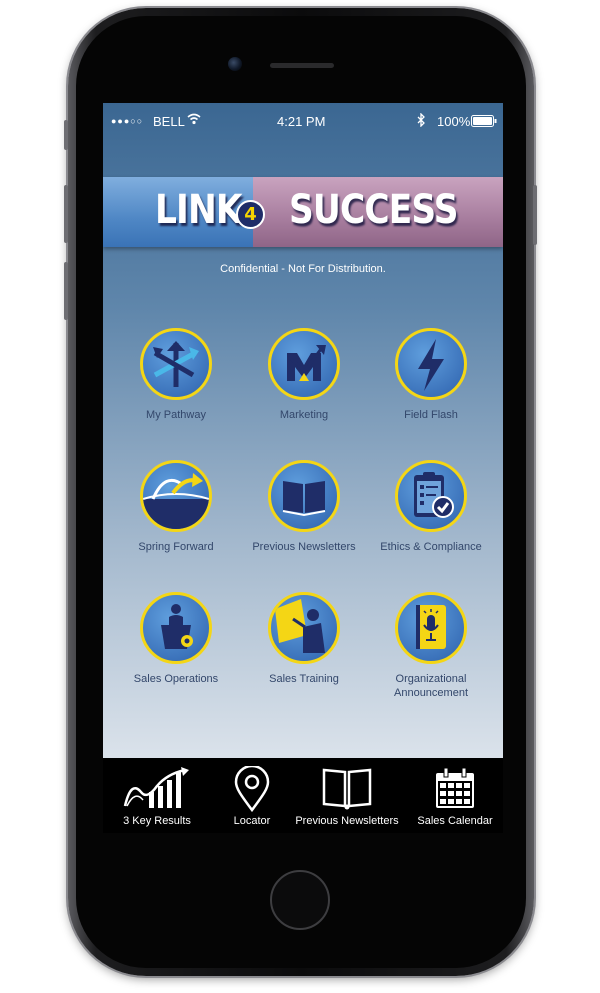 The width and height of the screenshot is (600, 993). What do you see at coordinates (431, 686) in the screenshot?
I see `tile-label: Organizational Announcement` at bounding box center [431, 686].